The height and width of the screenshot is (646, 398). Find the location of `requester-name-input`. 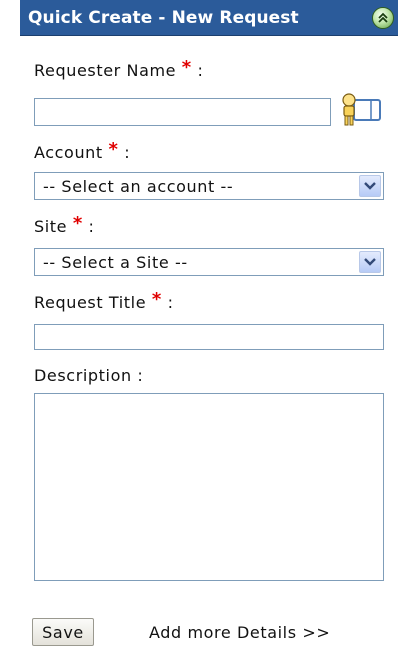

requester-name-input is located at coordinates (182, 112).